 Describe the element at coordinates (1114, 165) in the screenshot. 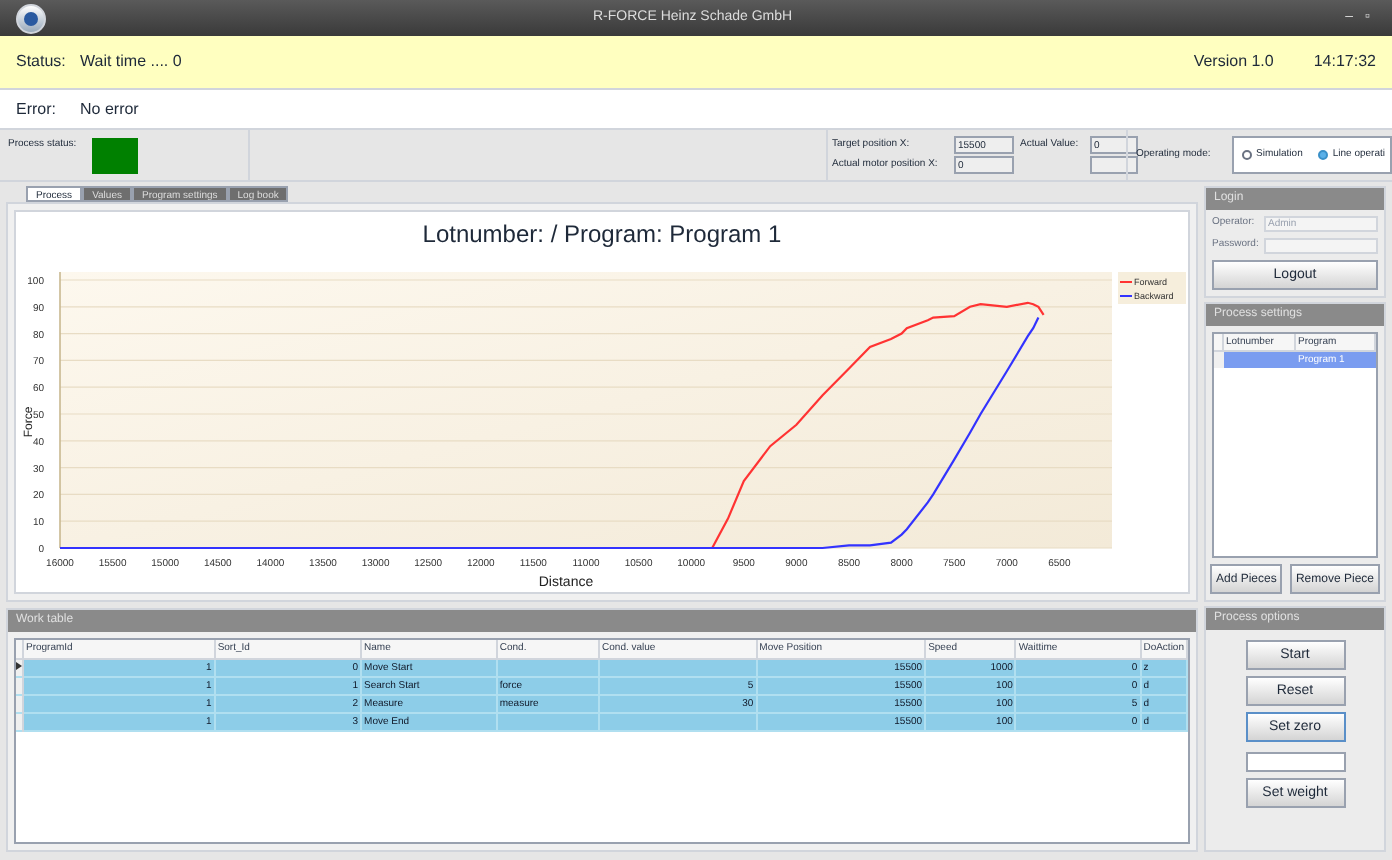

I see `empty-field` at that location.